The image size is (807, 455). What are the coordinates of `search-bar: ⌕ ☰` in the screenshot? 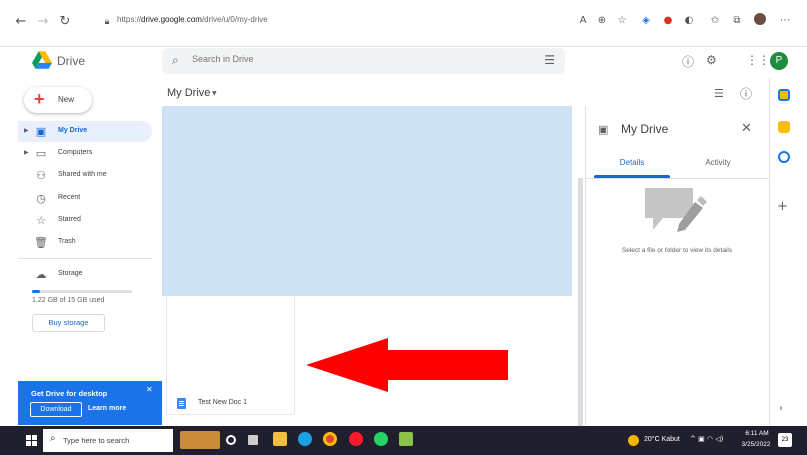 It's located at (363, 61).